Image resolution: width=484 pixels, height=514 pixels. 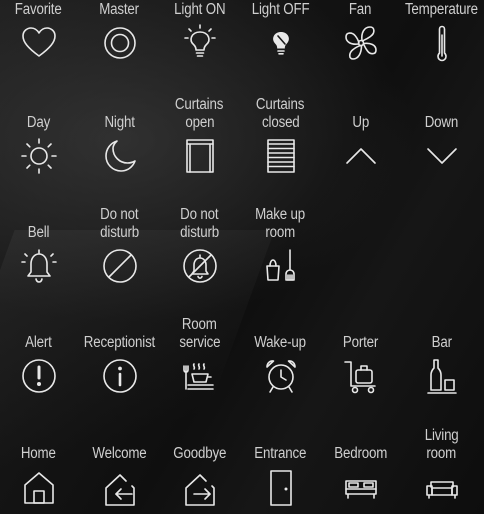 I want to click on tile-bar: Bar, so click(x=441, y=370).